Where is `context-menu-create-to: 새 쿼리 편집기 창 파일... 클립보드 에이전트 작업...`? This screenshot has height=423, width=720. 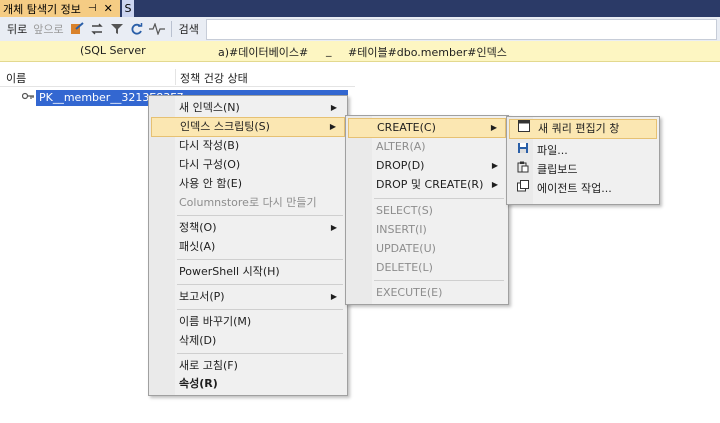 context-menu-create-to: 새 쿼리 편집기 창 파일... 클립보드 에이전트 작업... is located at coordinates (583, 160).